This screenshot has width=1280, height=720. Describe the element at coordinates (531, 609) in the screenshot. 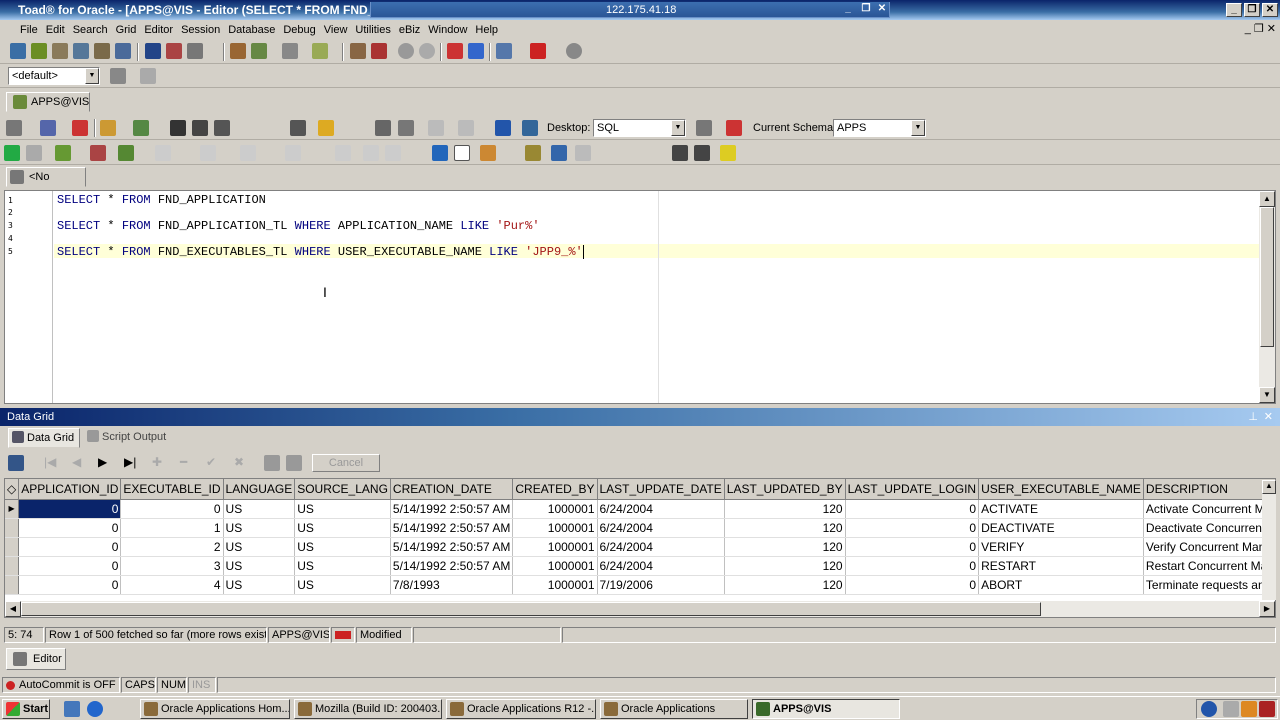

I see `hscroll-thumb` at that location.